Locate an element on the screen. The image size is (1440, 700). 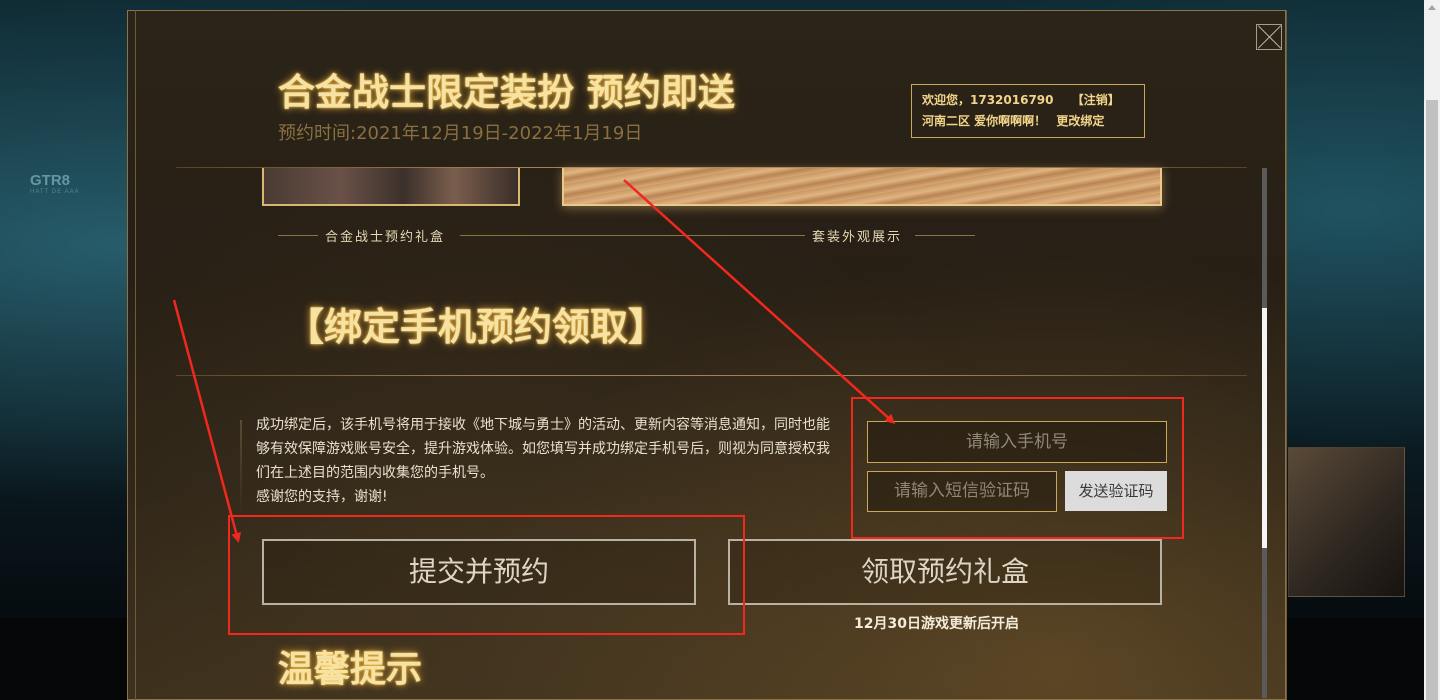
user-info-box: 欢迎您，1732016790 【注销】 河南二区 爱你啊啊啊！ 更改绑定 is located at coordinates (1028, 111).